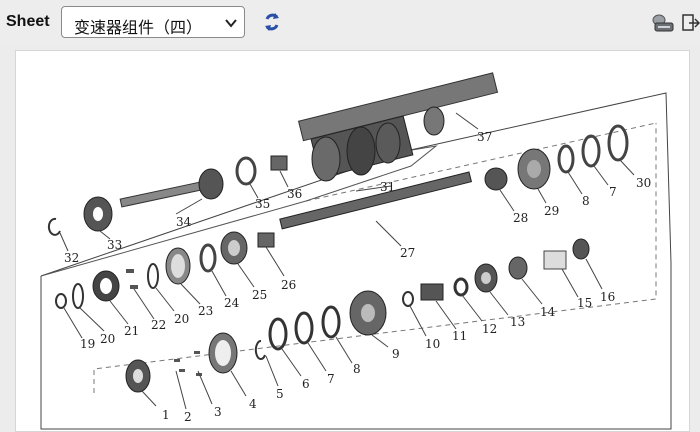 Image resolution: width=700 pixels, height=432 pixels. What do you see at coordinates (218, 412) in the screenshot?
I see `part-label: 3` at bounding box center [218, 412].